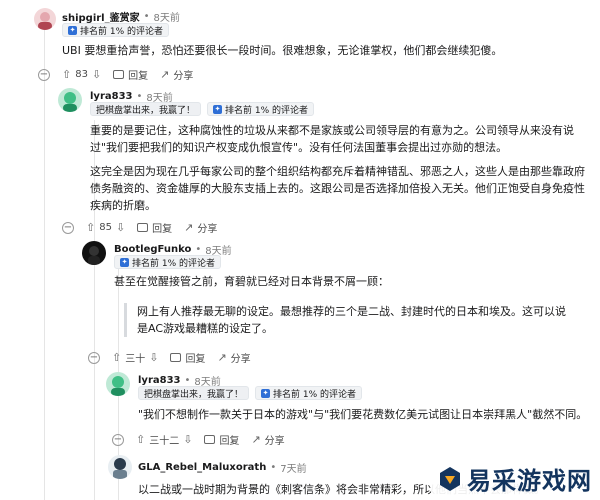 This screenshot has height=500, width=600. I want to click on vote-count: 83, so click(81, 74).